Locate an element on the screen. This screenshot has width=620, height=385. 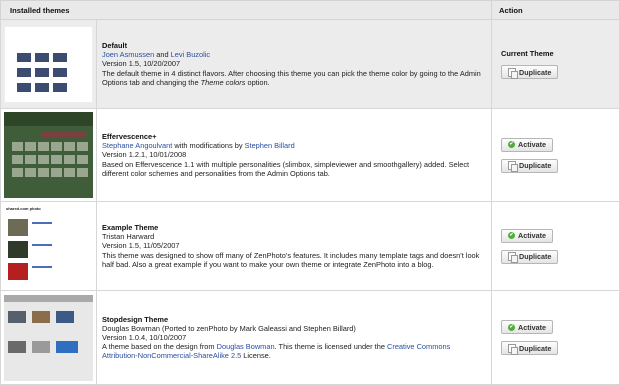
theme-name: Stopdesign Theme is located at coordinates (135, 319).